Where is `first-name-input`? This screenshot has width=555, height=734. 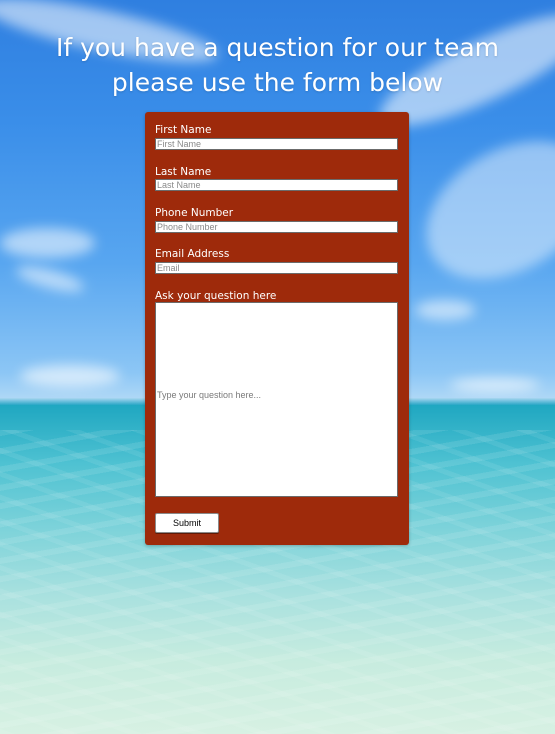 first-name-input is located at coordinates (276, 144).